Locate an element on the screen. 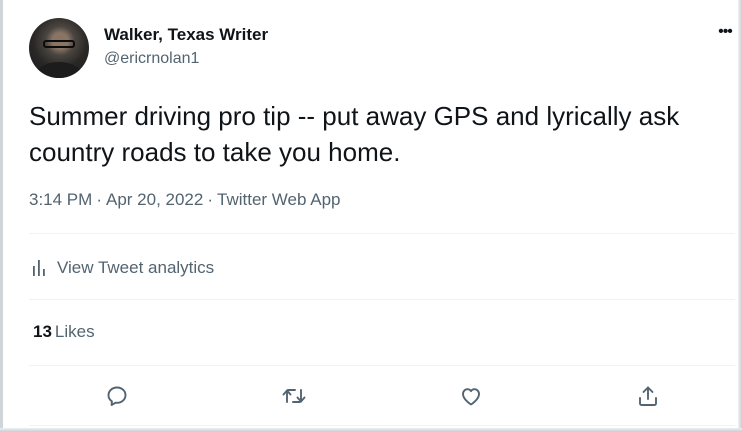  likes-count: 13 is located at coordinates (42, 331).